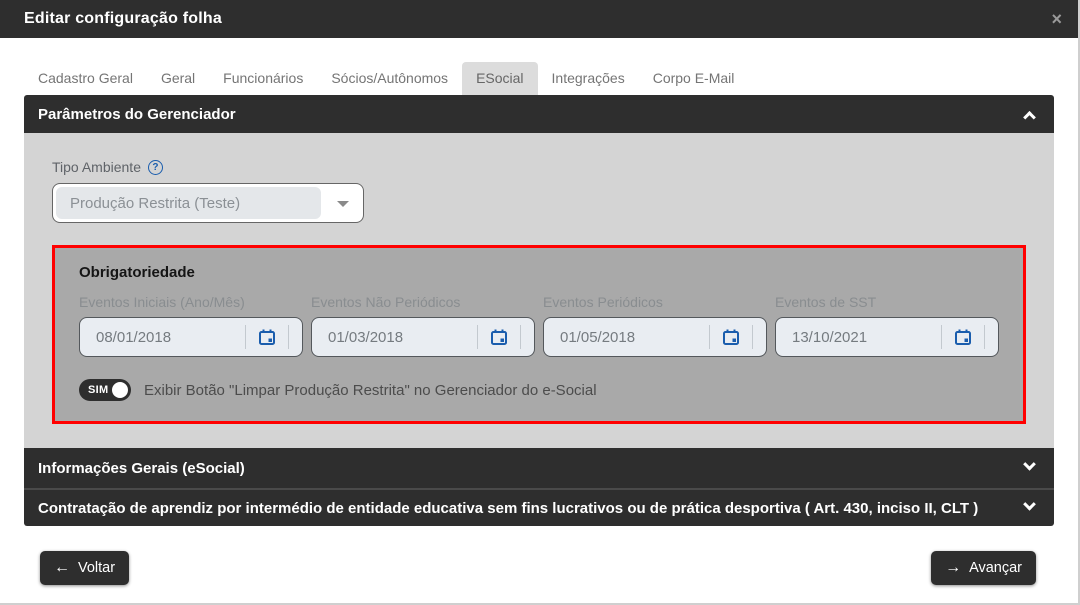 This screenshot has width=1080, height=605. Describe the element at coordinates (830, 337) in the screenshot. I see `date-value: 13/10/2021` at that location.